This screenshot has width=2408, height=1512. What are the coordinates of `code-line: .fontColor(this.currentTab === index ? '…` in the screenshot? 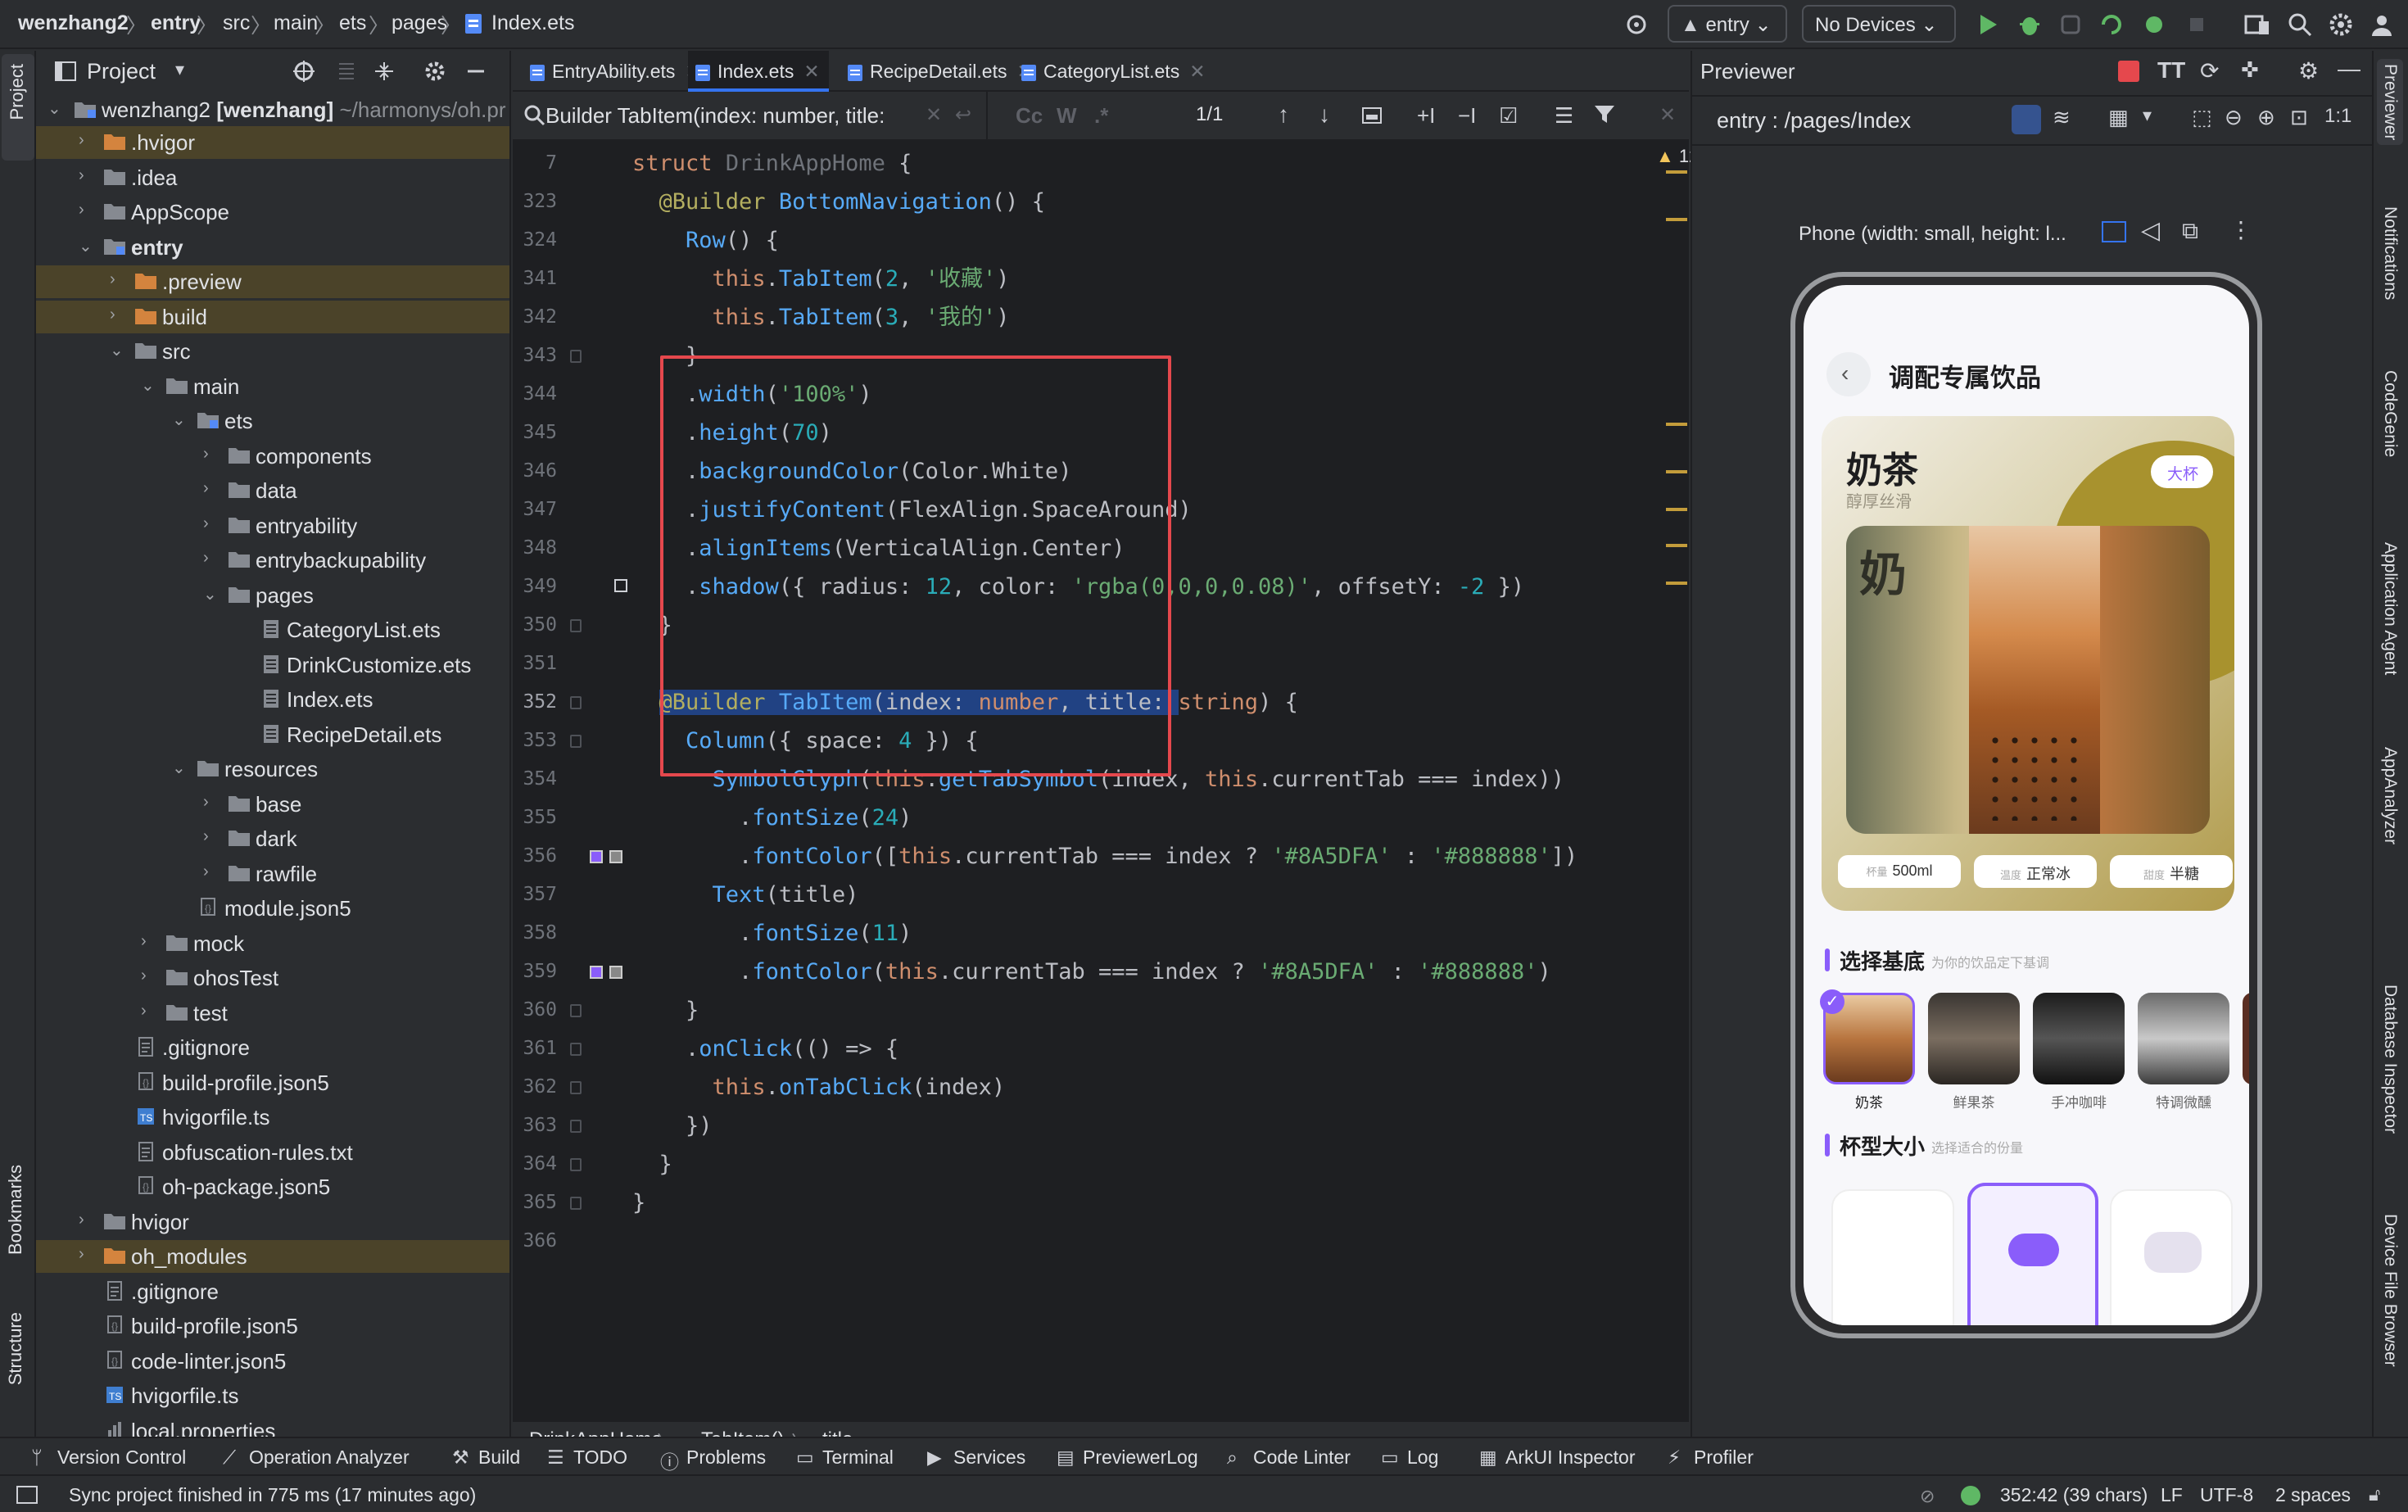 It's located at (1091, 972).